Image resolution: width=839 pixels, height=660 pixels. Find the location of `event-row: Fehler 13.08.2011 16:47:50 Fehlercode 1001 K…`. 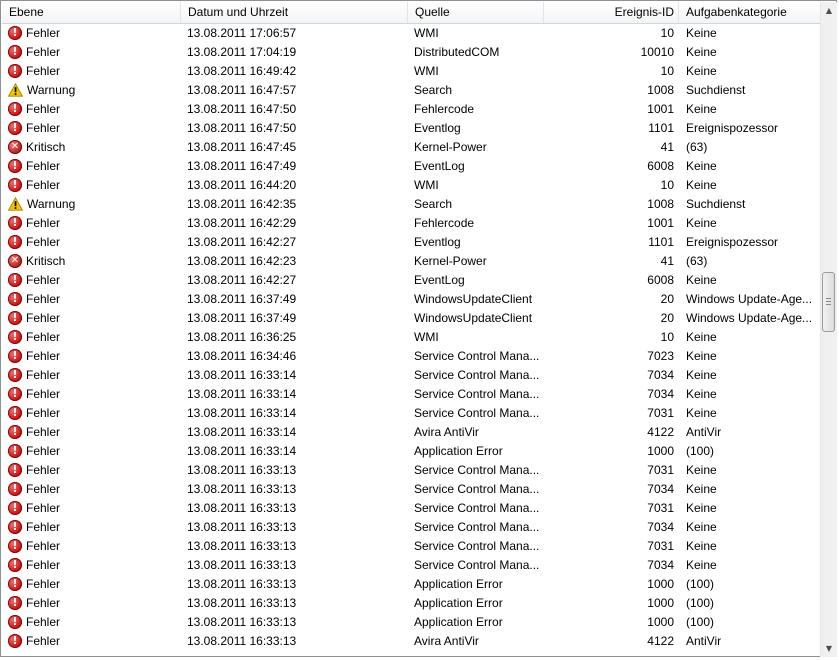

event-row: Fehler 13.08.2011 16:47:50 Fehlercode 1001 K… is located at coordinates (411, 109).